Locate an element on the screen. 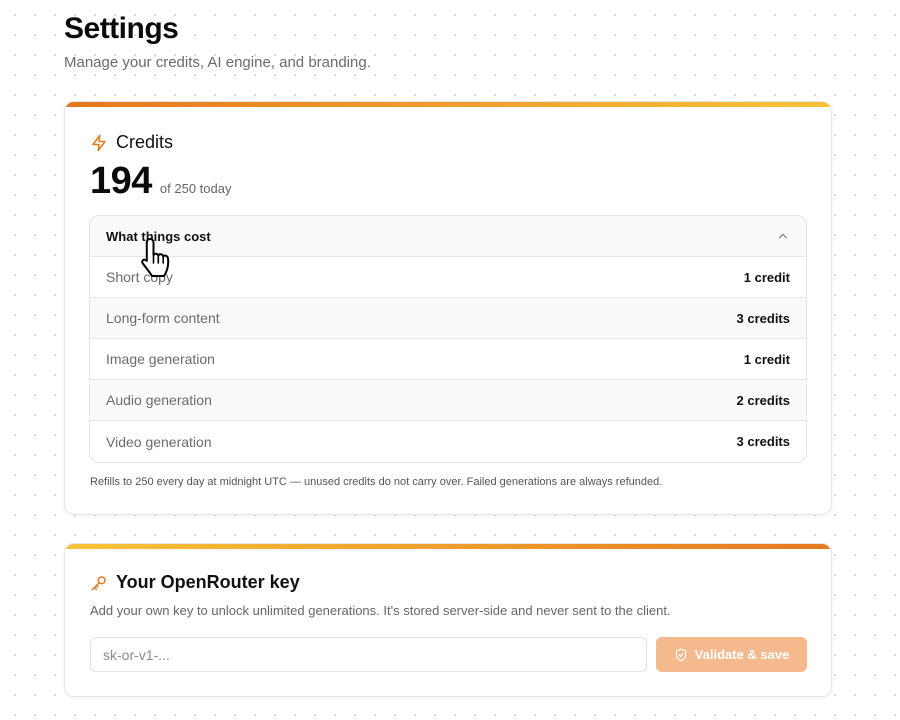 The height and width of the screenshot is (720, 900). cost-item-name: Short copy is located at coordinates (139, 277).